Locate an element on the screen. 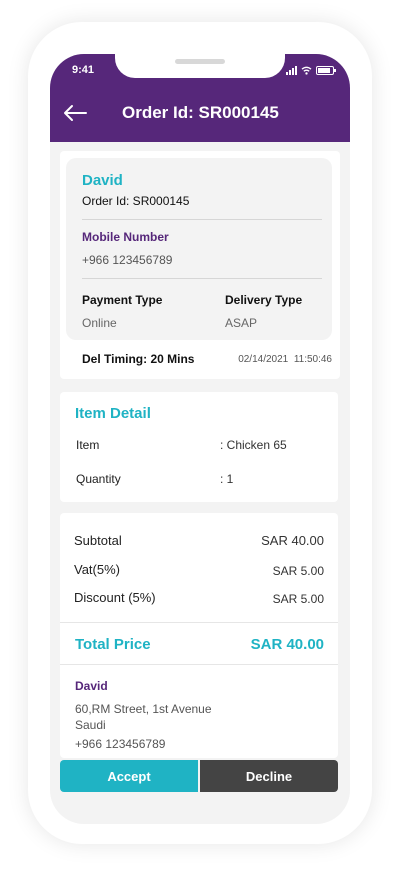 Image resolution: width=414 pixels, height=892 pixels. app-header: 9:41 Order Id: SR000145 is located at coordinates (200, 98).